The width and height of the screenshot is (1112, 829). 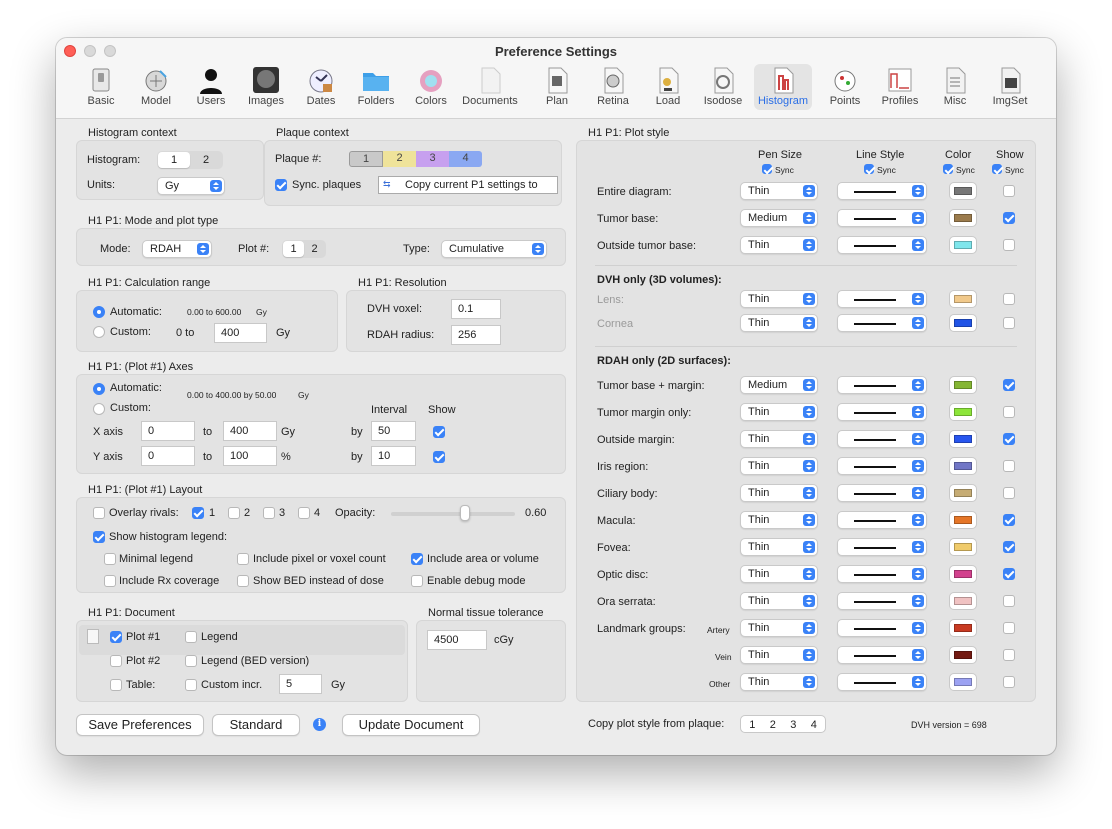 What do you see at coordinates (773, 724) in the screenshot?
I see `copy-style-plaque-2: 2` at bounding box center [773, 724].